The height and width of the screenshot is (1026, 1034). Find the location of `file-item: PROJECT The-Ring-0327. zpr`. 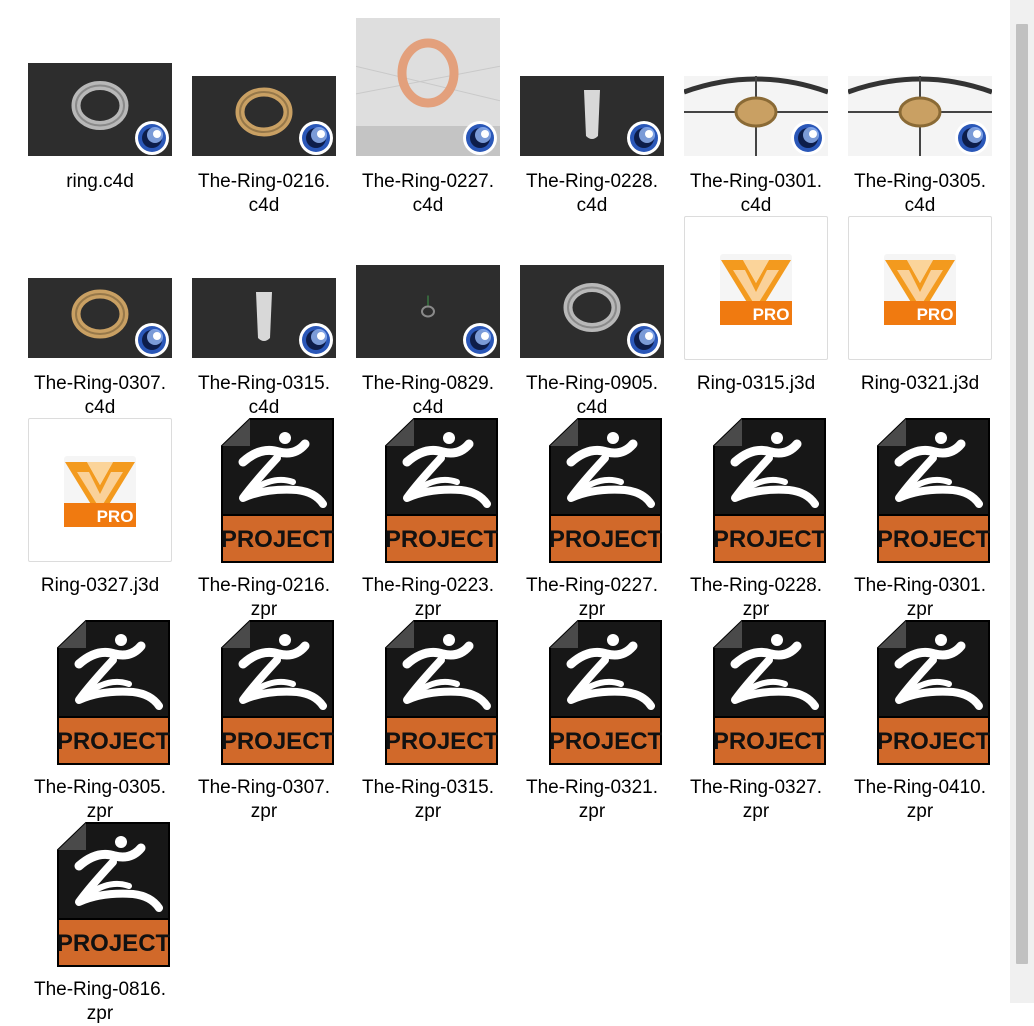

file-item: PROJECT The-Ring-0327. zpr is located at coordinates (756, 721).